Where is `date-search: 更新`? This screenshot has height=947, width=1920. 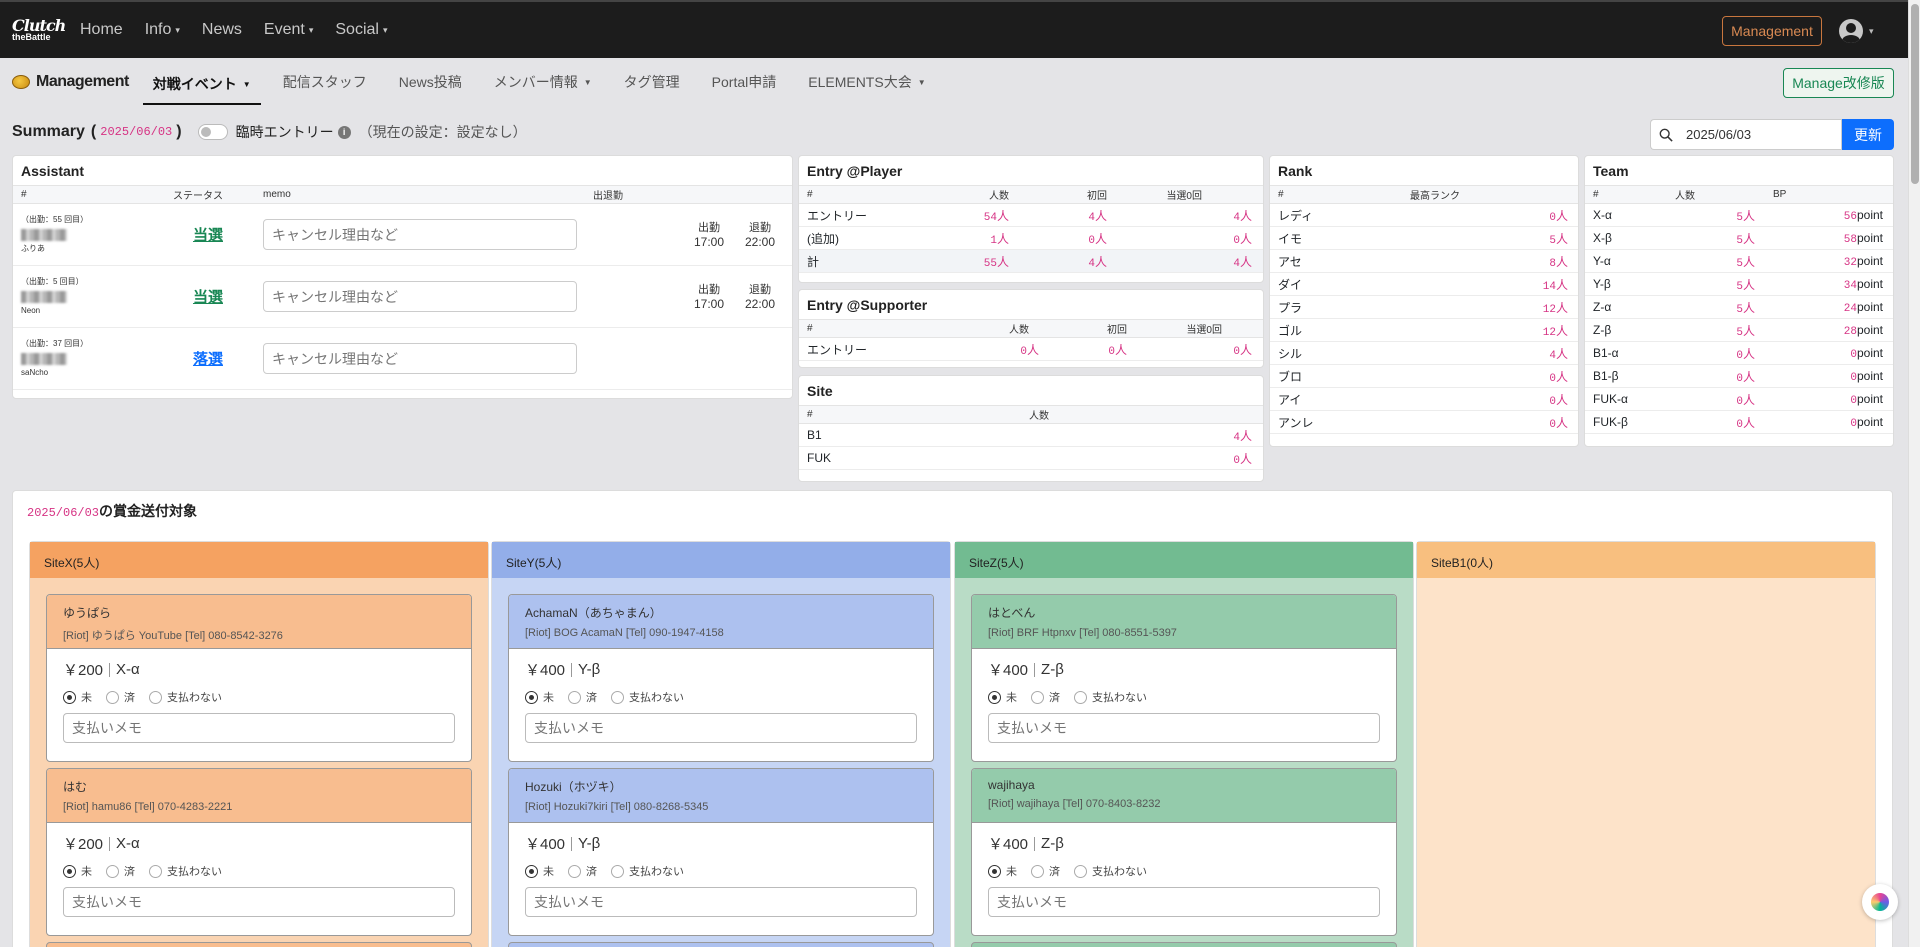
date-search: 更新 is located at coordinates (1772, 134).